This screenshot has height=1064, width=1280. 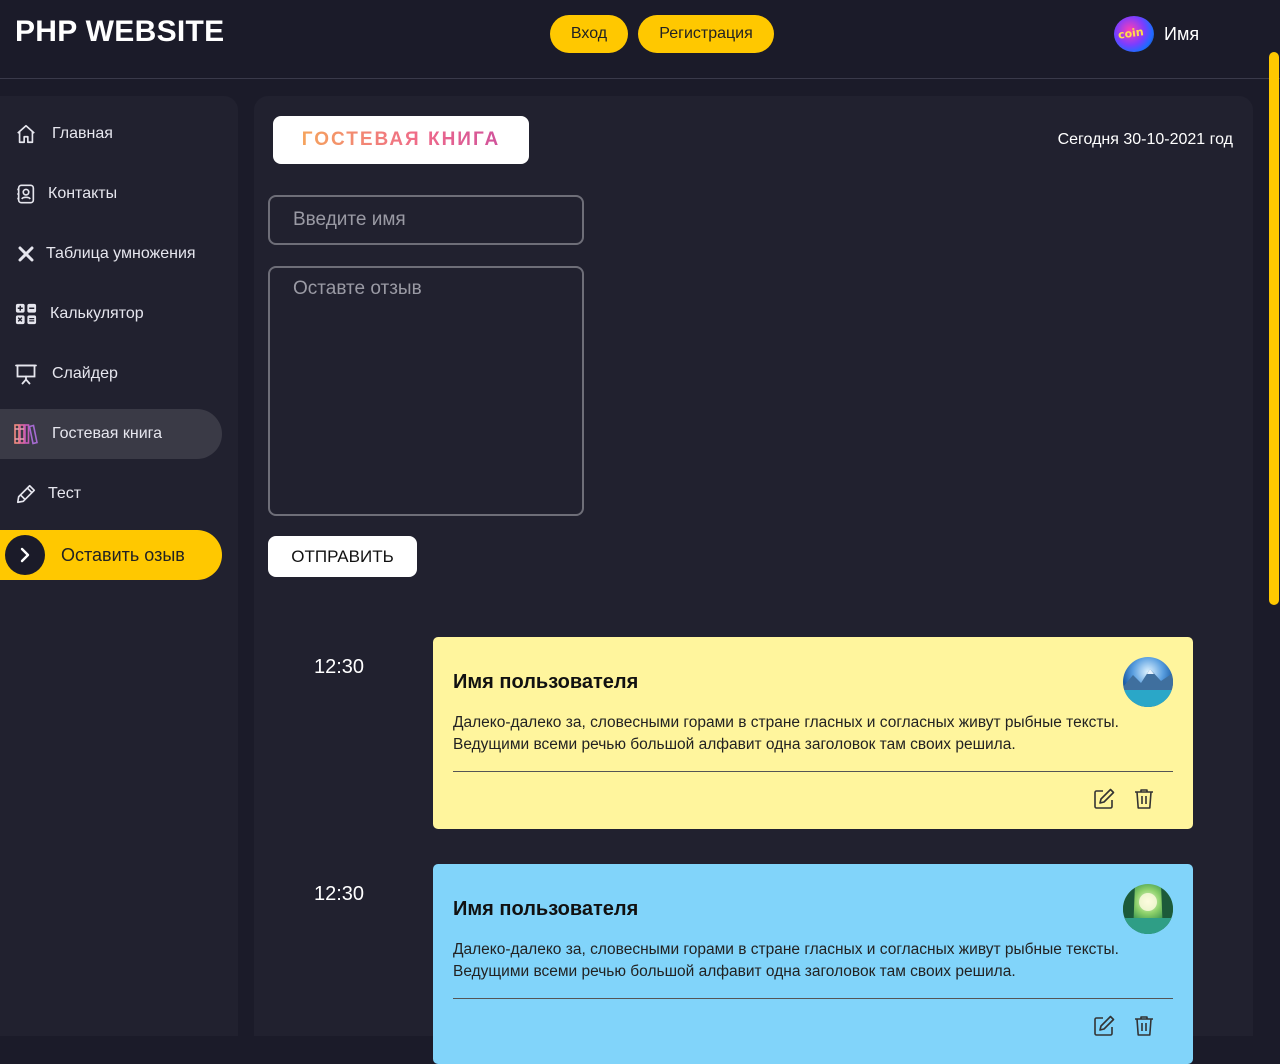 I want to click on login-button: Вход, so click(x=589, y=34).